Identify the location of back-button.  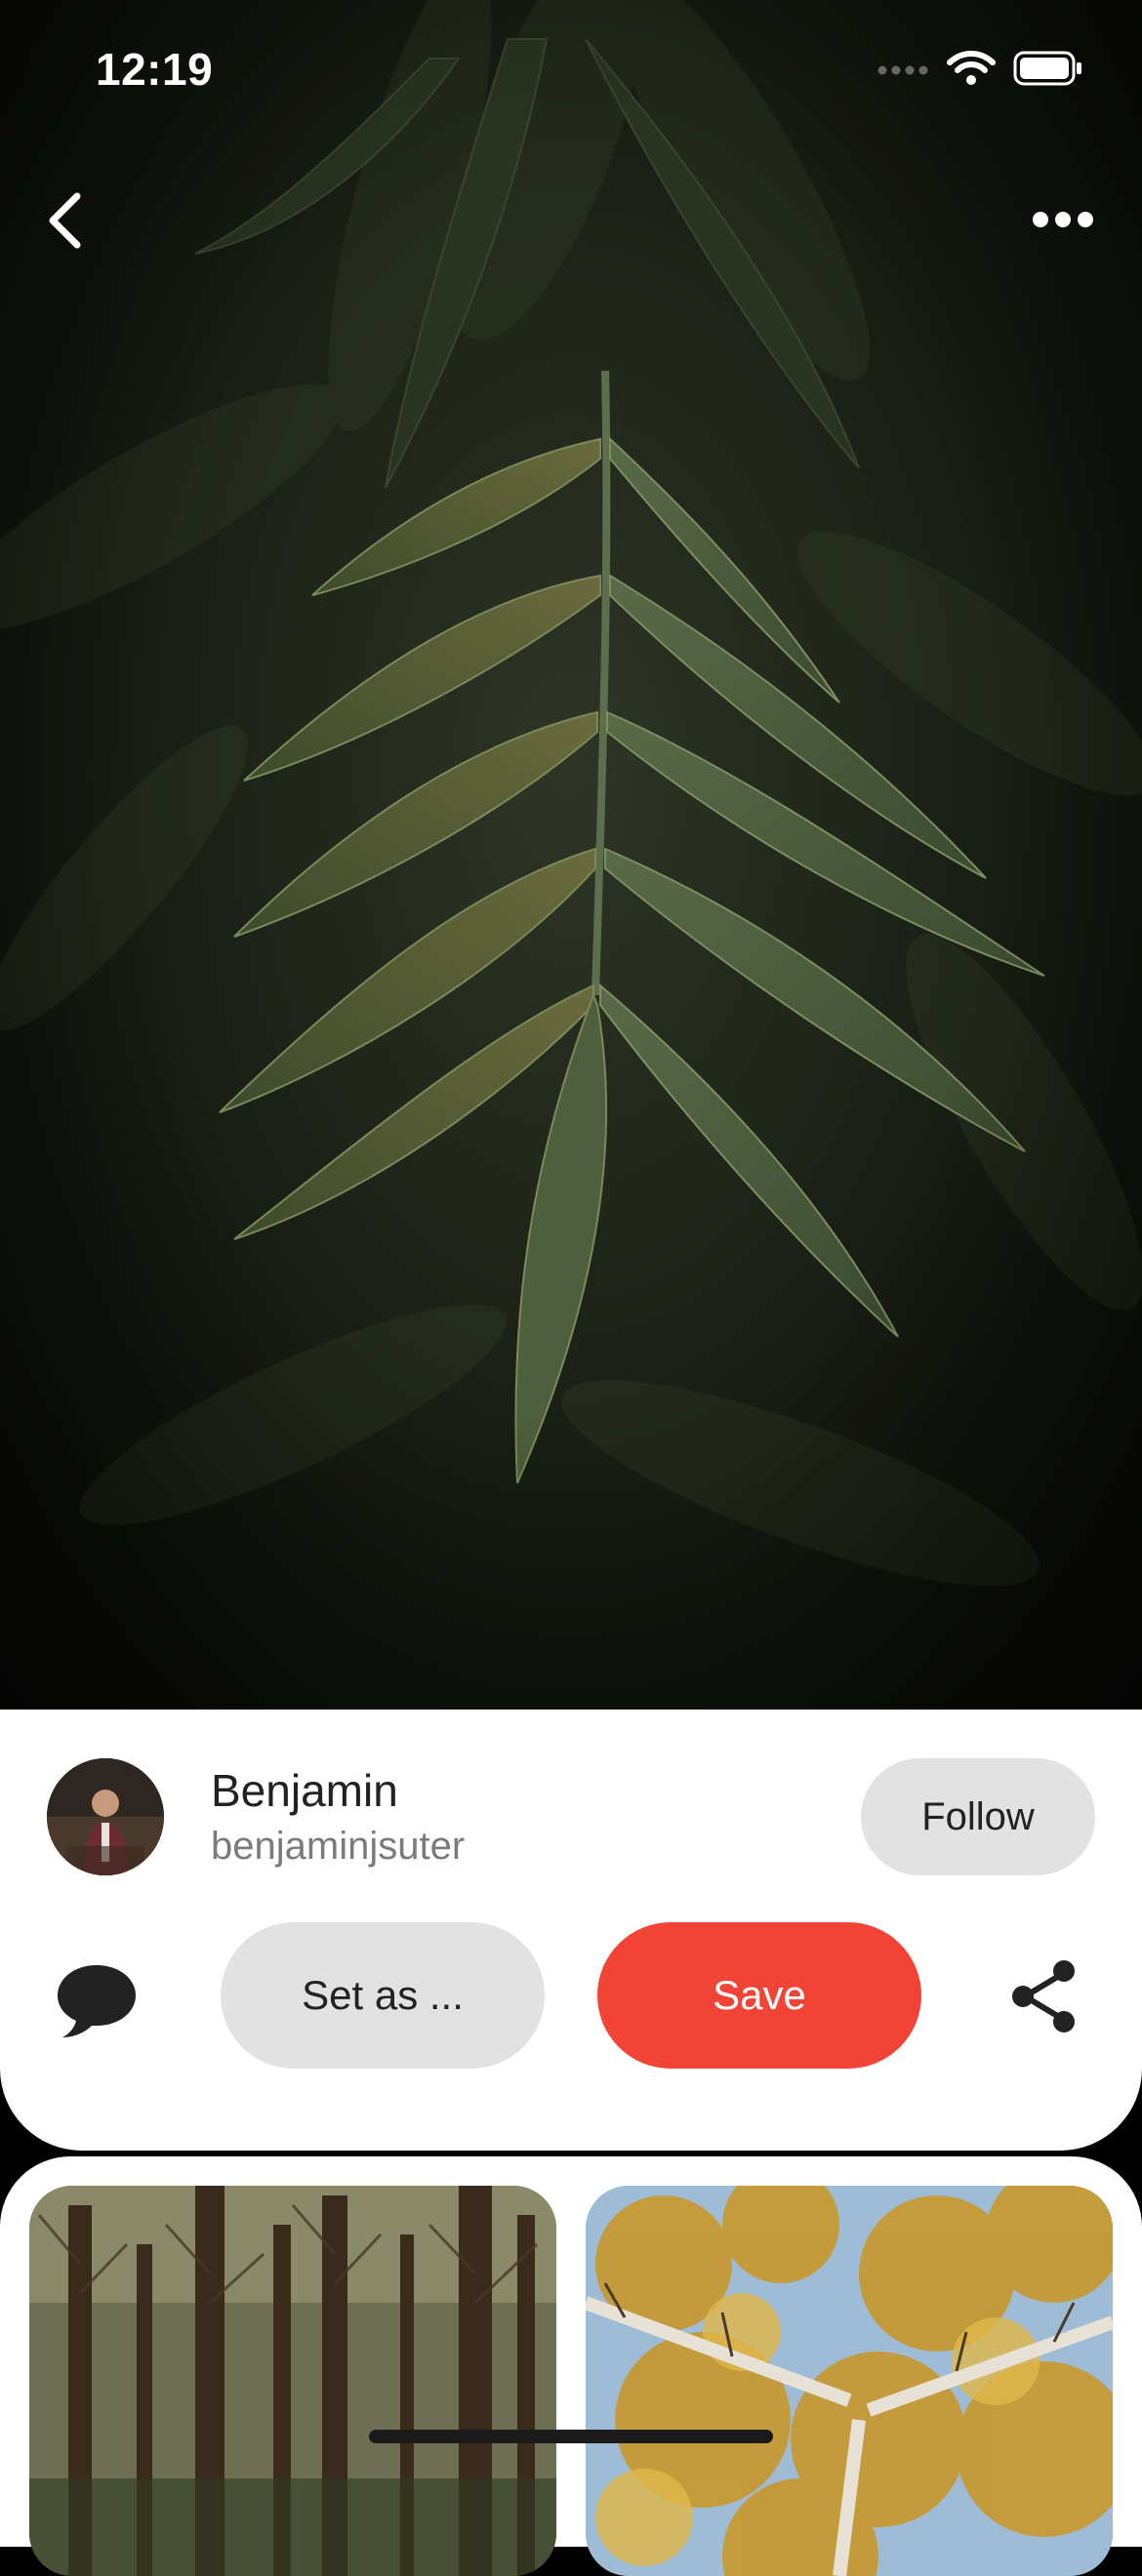
(64, 220).